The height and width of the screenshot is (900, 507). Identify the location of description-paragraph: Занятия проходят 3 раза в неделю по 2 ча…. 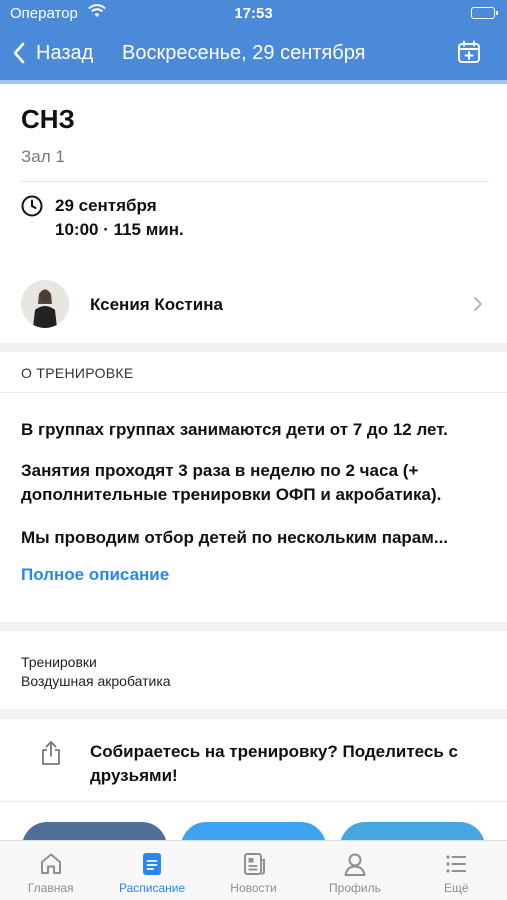
(231, 482).